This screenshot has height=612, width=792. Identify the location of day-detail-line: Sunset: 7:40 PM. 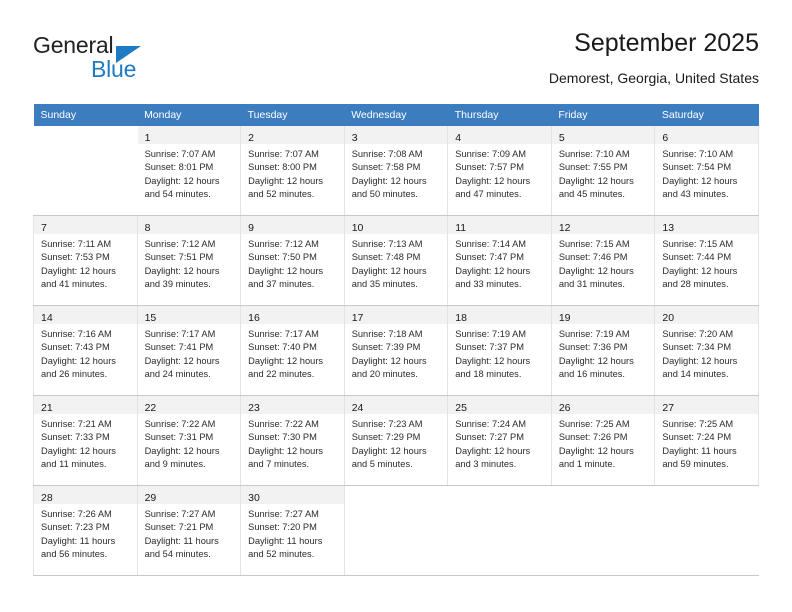
(282, 347).